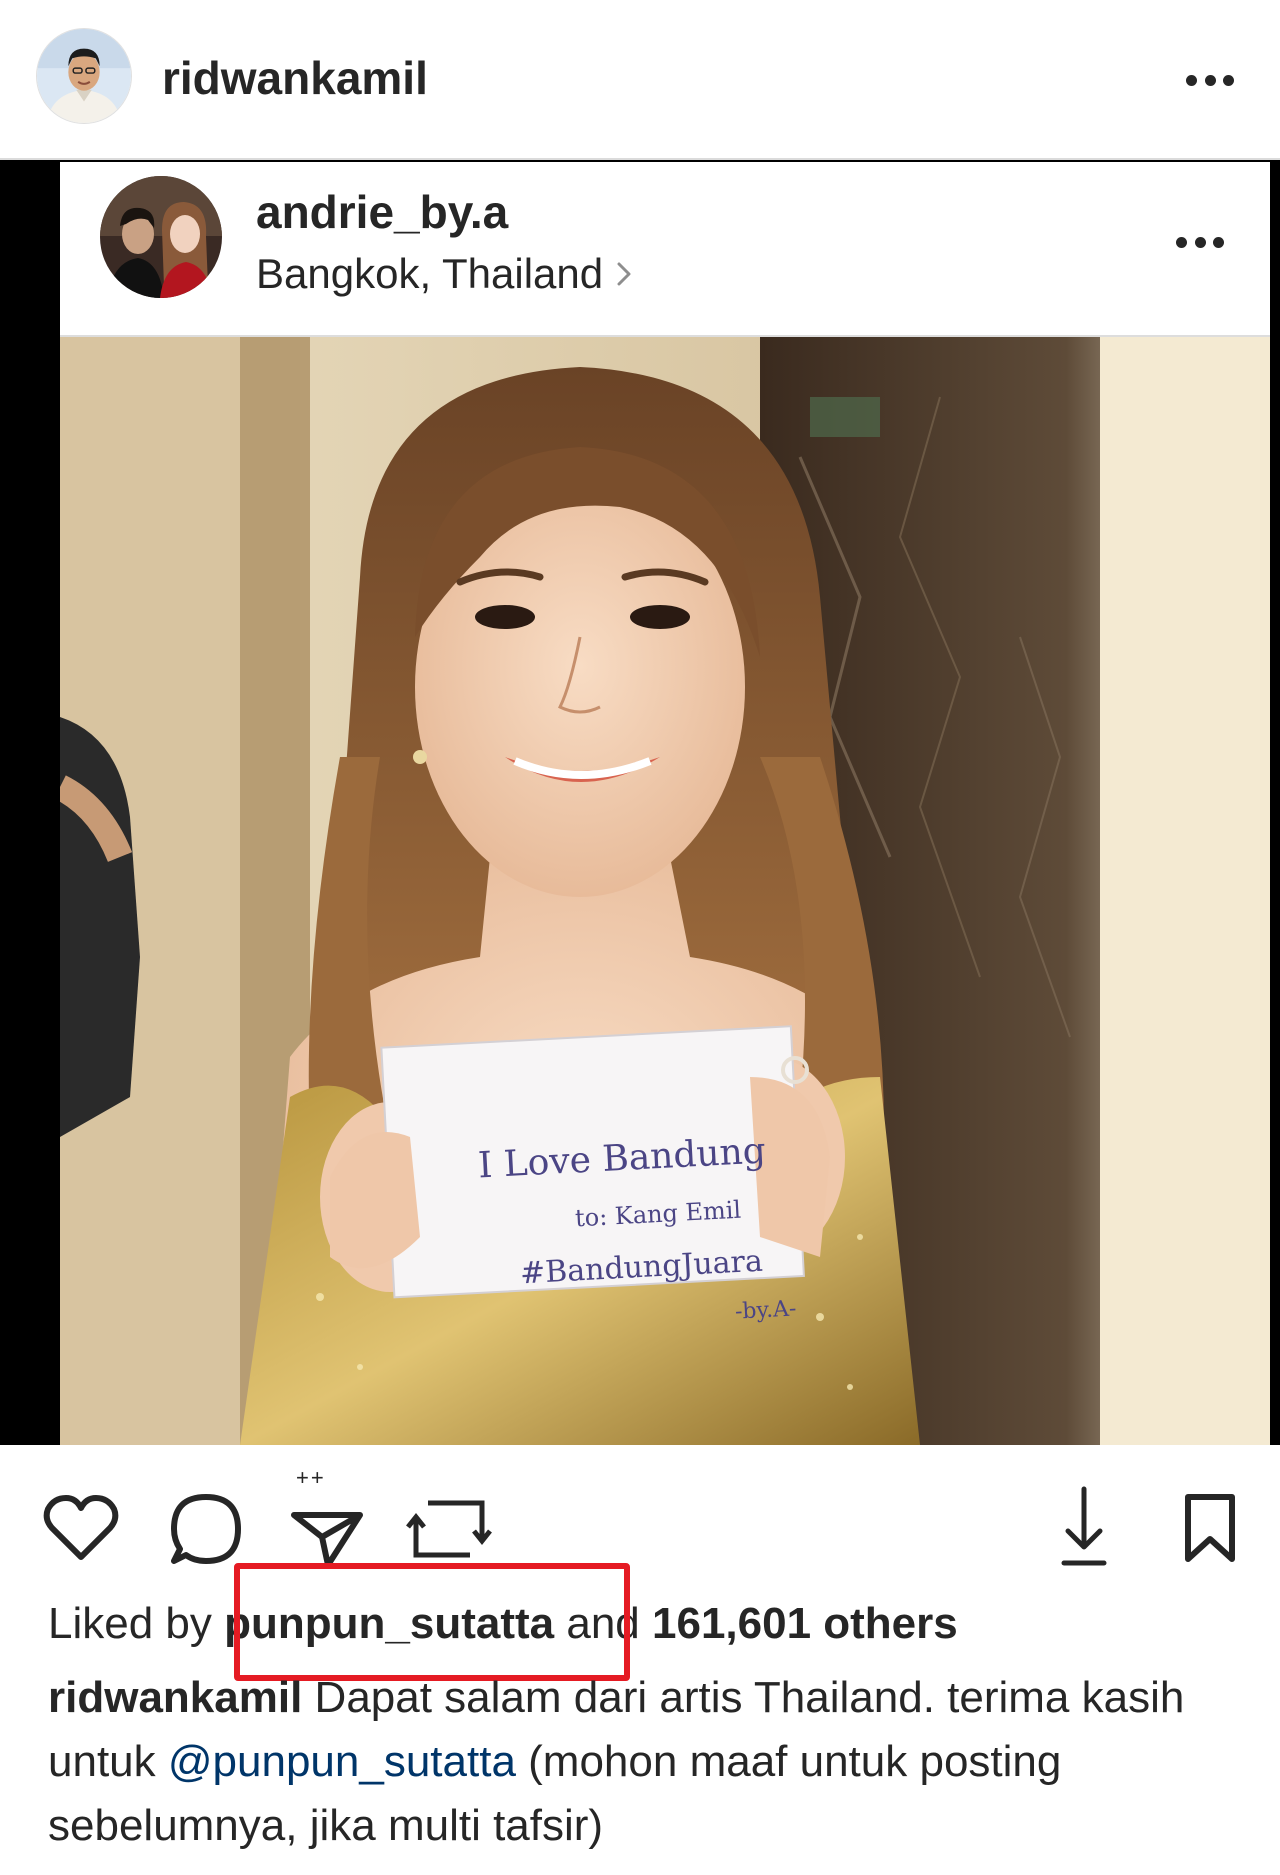 This screenshot has height=1875, width=1280. I want to click on caption-username: ridwankamil, so click(175, 1697).